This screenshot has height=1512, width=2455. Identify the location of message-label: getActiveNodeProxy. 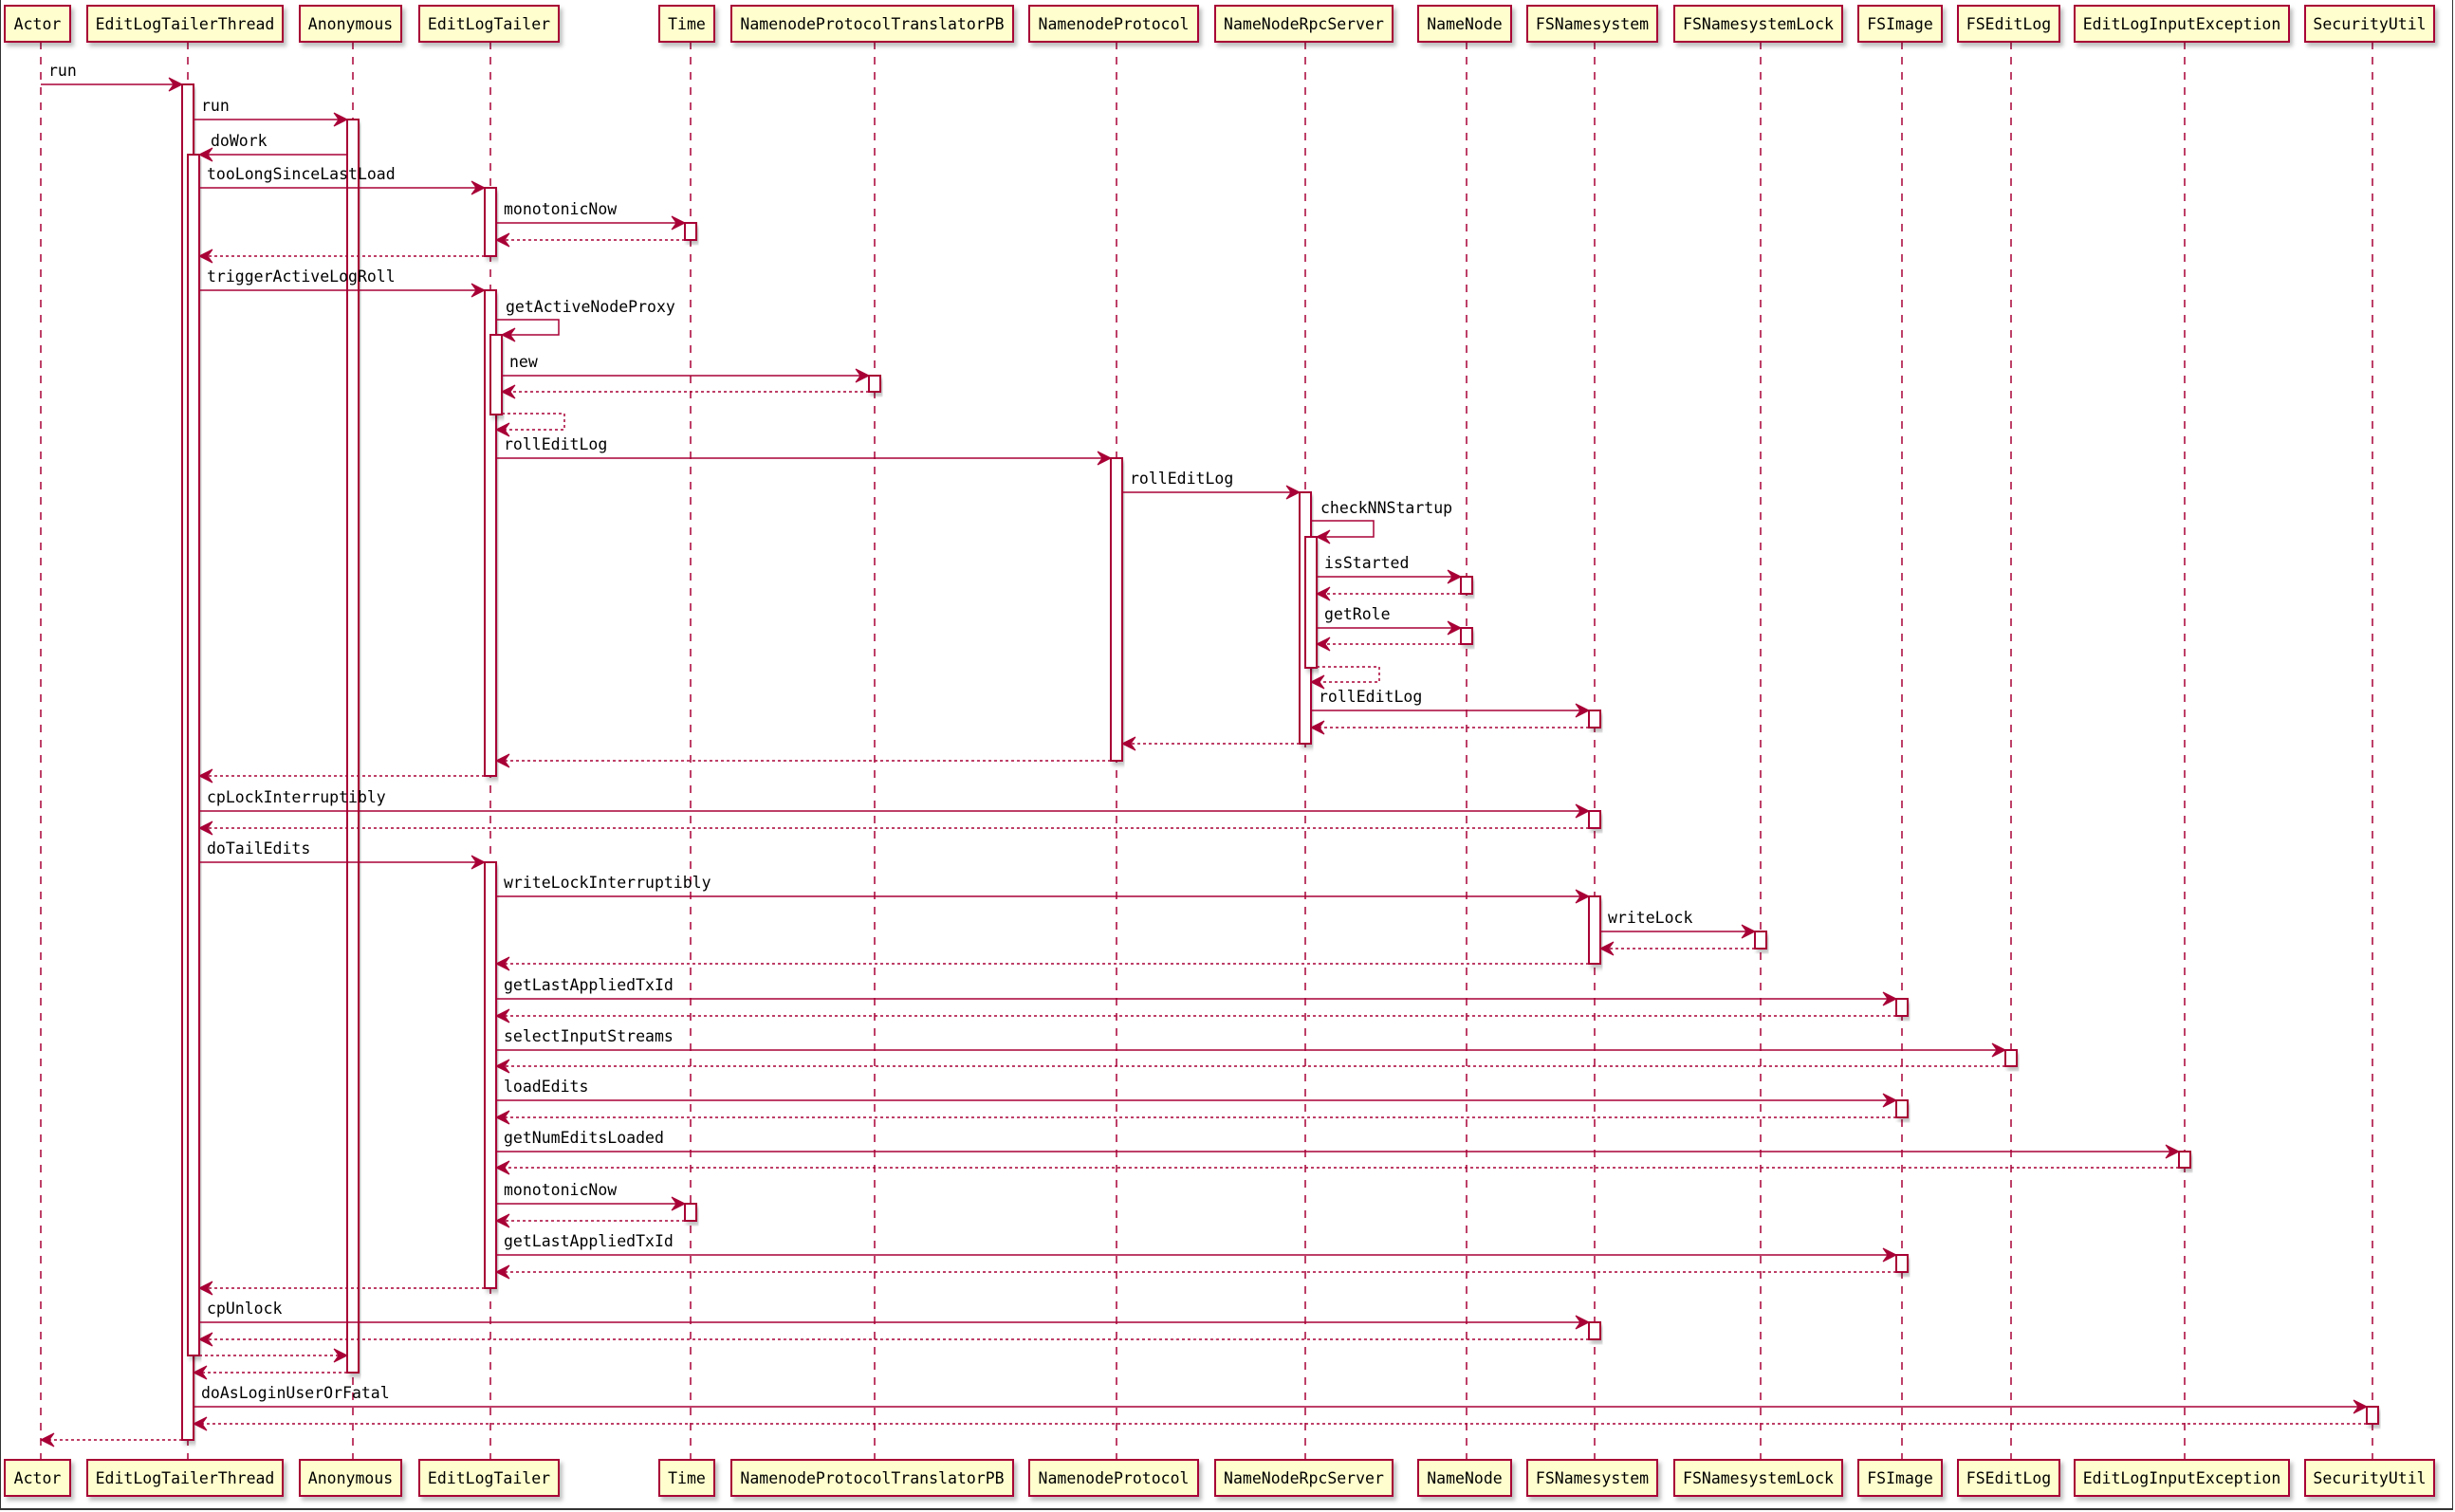
(590, 307).